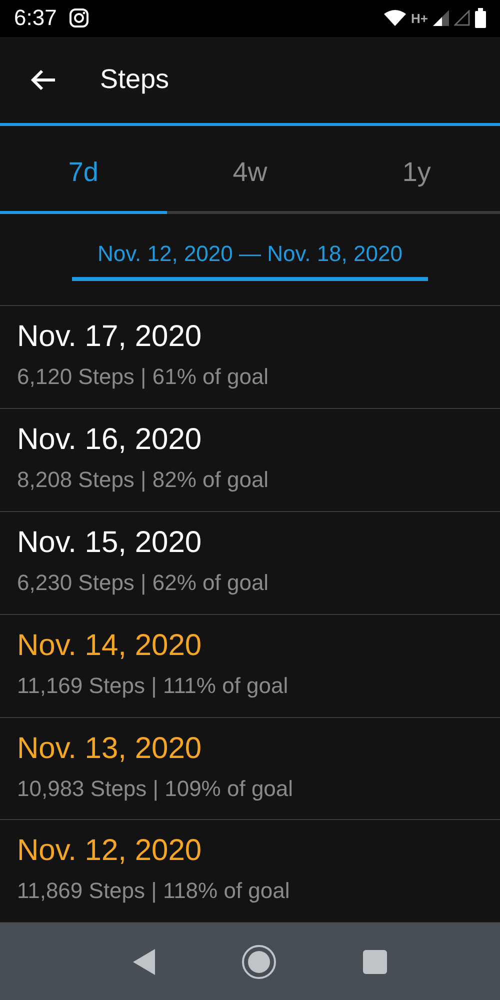 This screenshot has height=1000, width=500. What do you see at coordinates (110, 645) in the screenshot?
I see `day-date: Nov. 14, 2020` at bounding box center [110, 645].